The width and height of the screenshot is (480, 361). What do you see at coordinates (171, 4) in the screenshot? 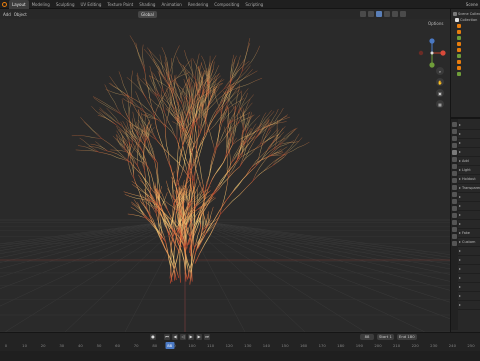
I see `workspace-tab-animation: Animation` at bounding box center [171, 4].